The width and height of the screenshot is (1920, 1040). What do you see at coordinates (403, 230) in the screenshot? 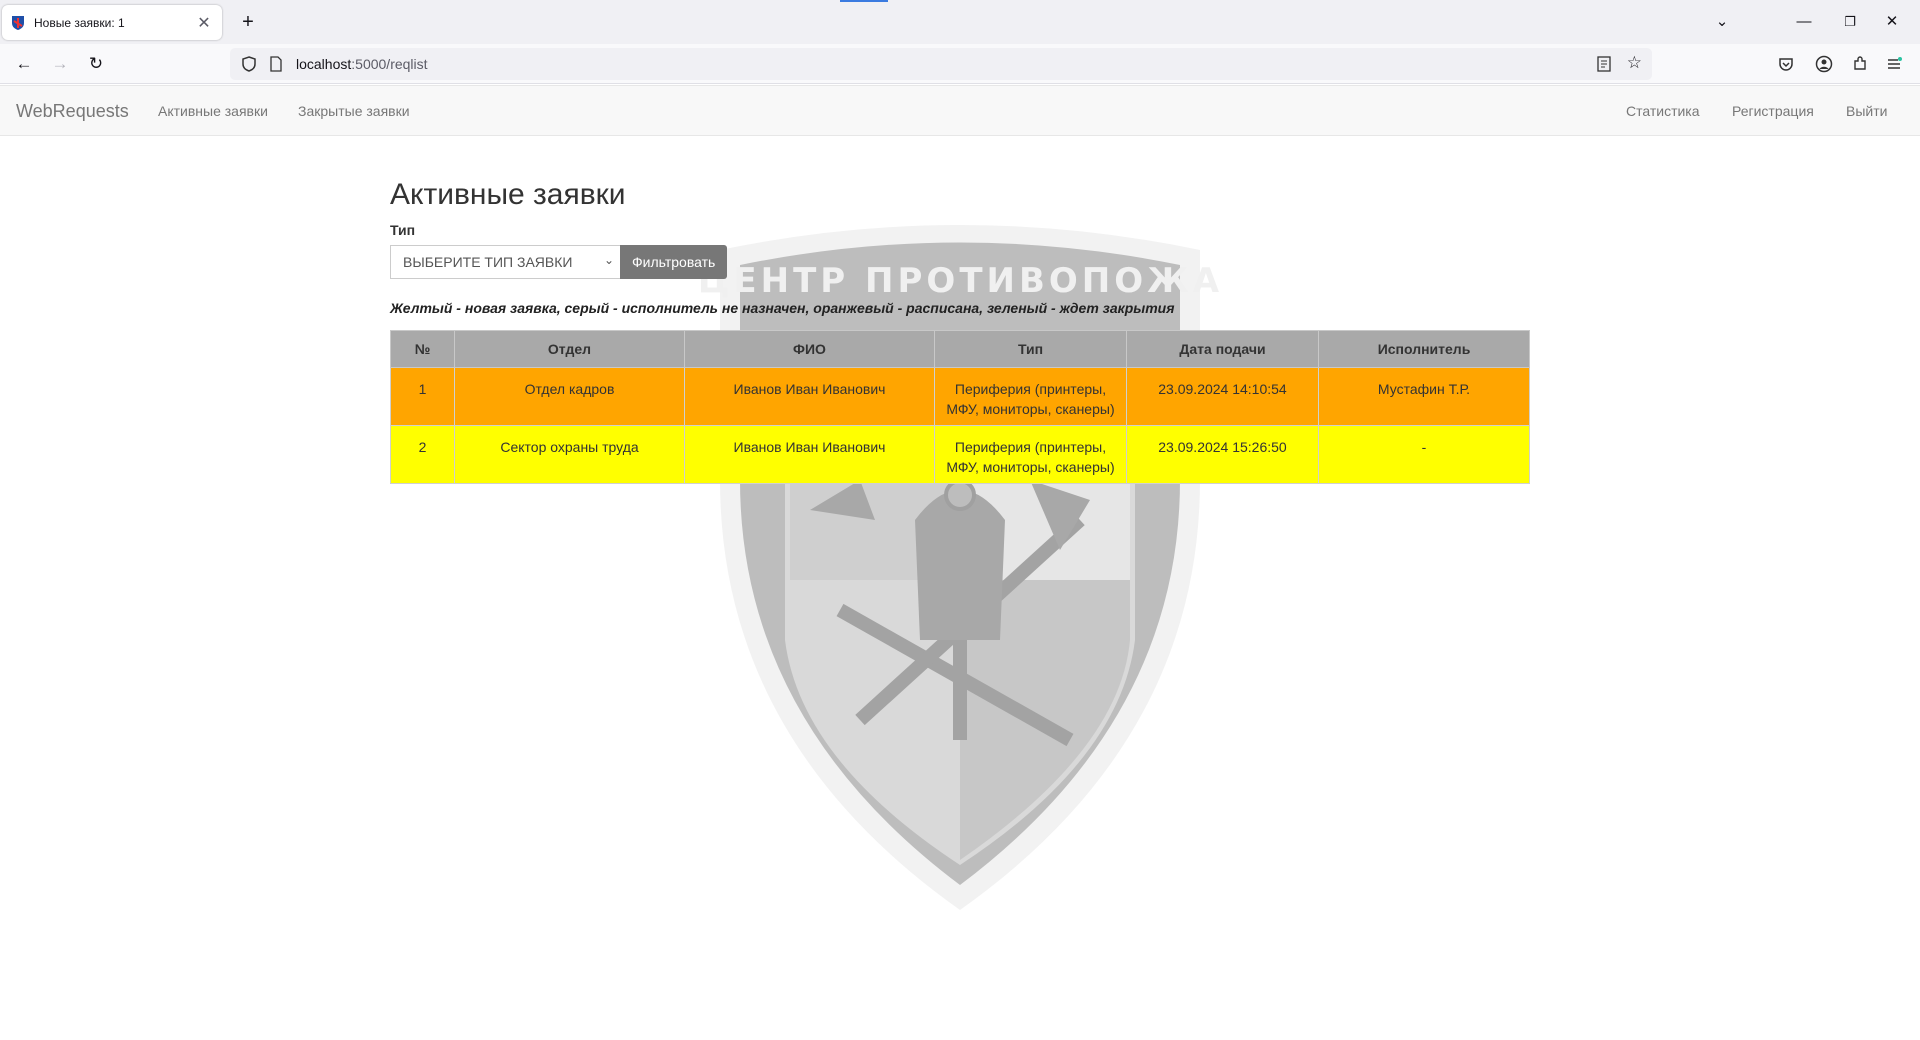
I see `filter-type-label: Тип` at bounding box center [403, 230].